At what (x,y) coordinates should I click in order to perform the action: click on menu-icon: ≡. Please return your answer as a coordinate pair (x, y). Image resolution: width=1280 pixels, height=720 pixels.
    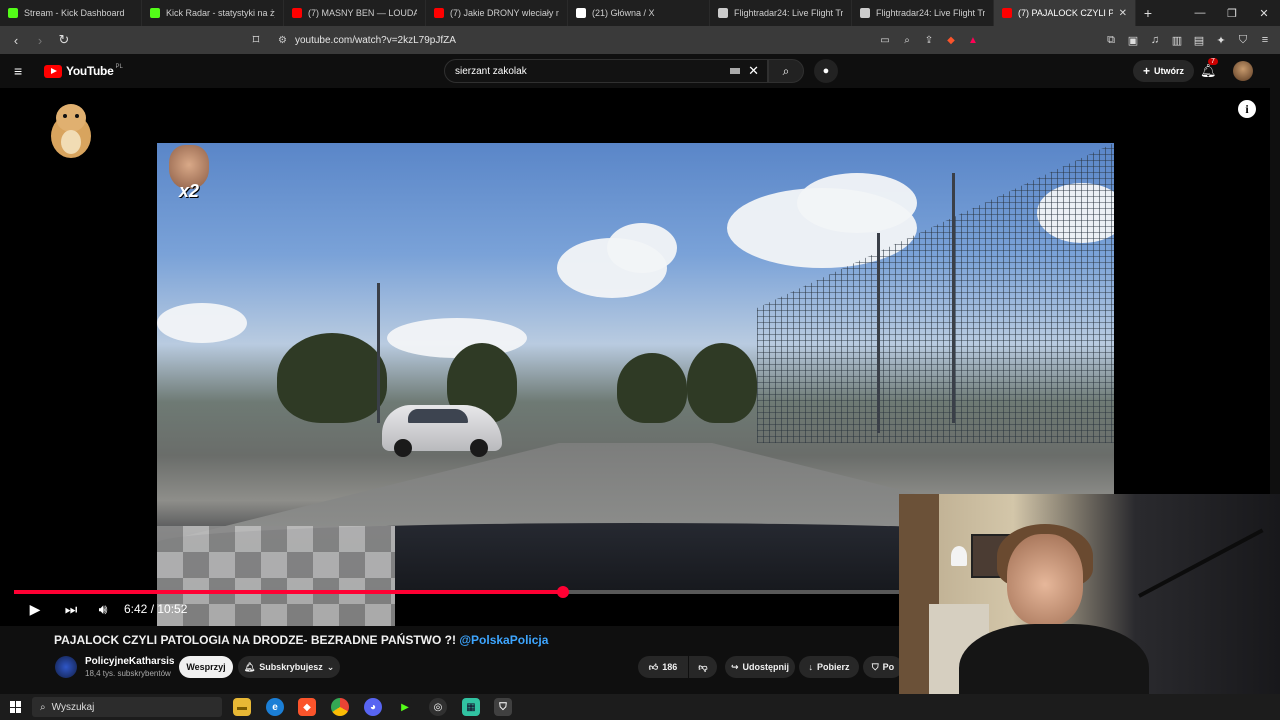
    Looking at the image, I should click on (1265, 40).